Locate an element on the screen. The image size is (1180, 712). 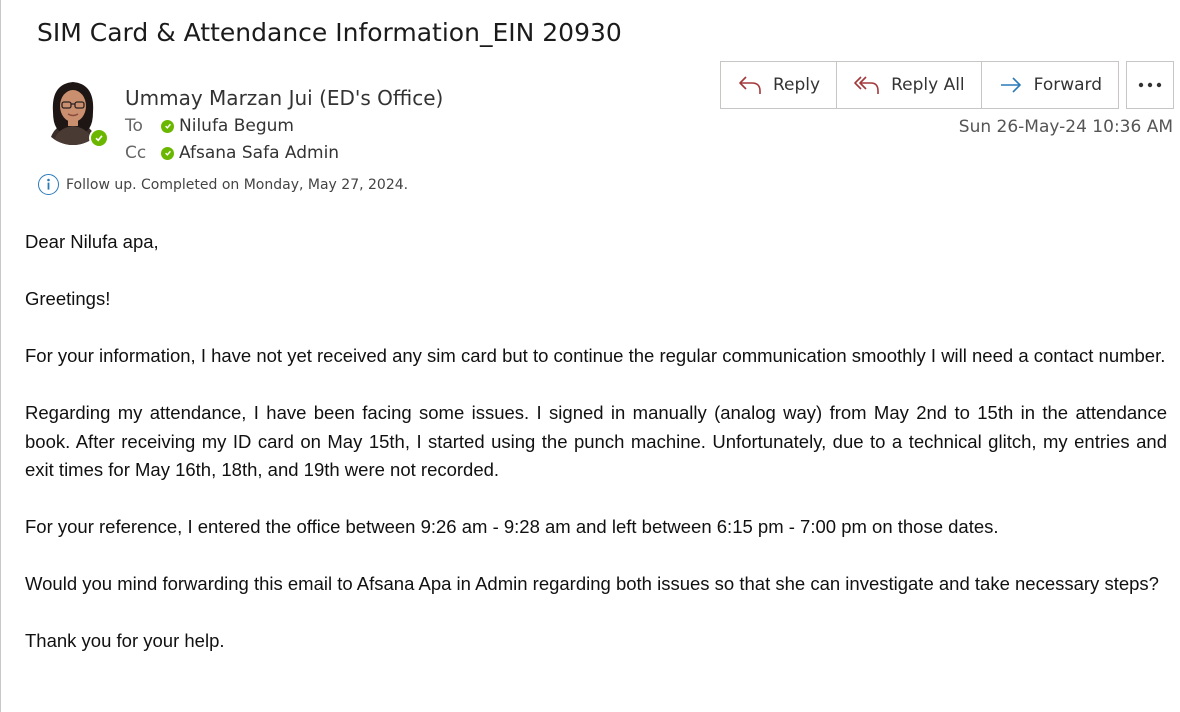
to-recipient: Nilufa Begum is located at coordinates (236, 126).